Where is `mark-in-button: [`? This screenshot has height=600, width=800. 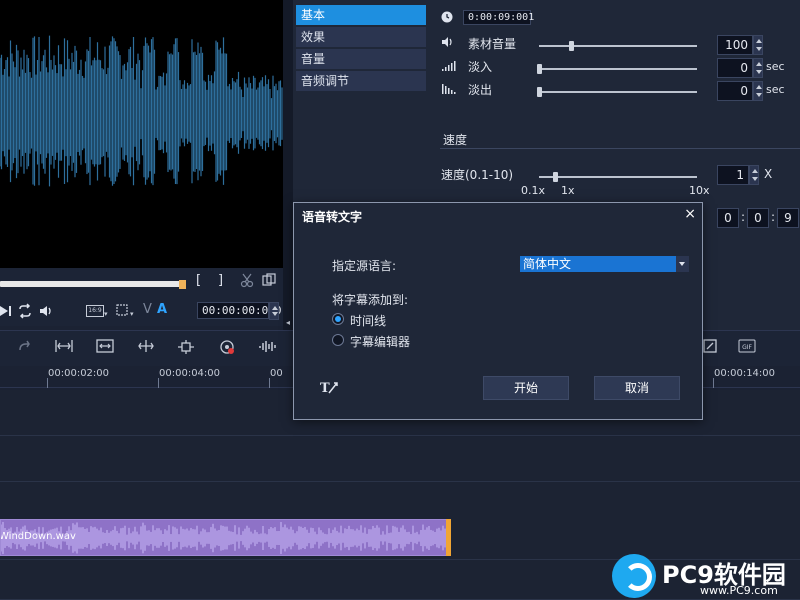
mark-in-button: [ is located at coordinates (198, 280).